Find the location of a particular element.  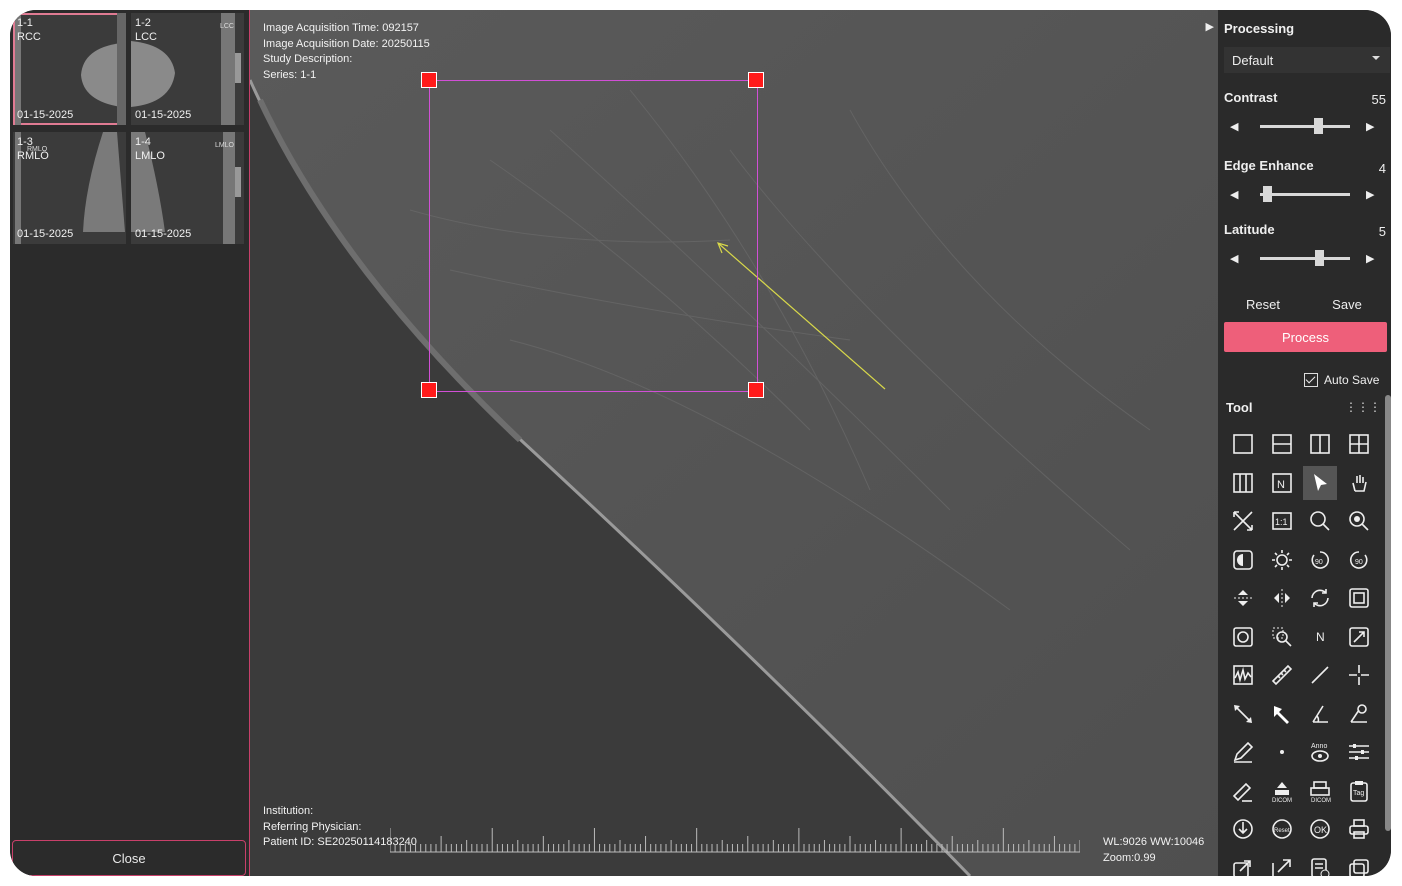

thumbnail-1-2: 1-2 LCC LCC 01-15-2025 is located at coordinates (187, 69).